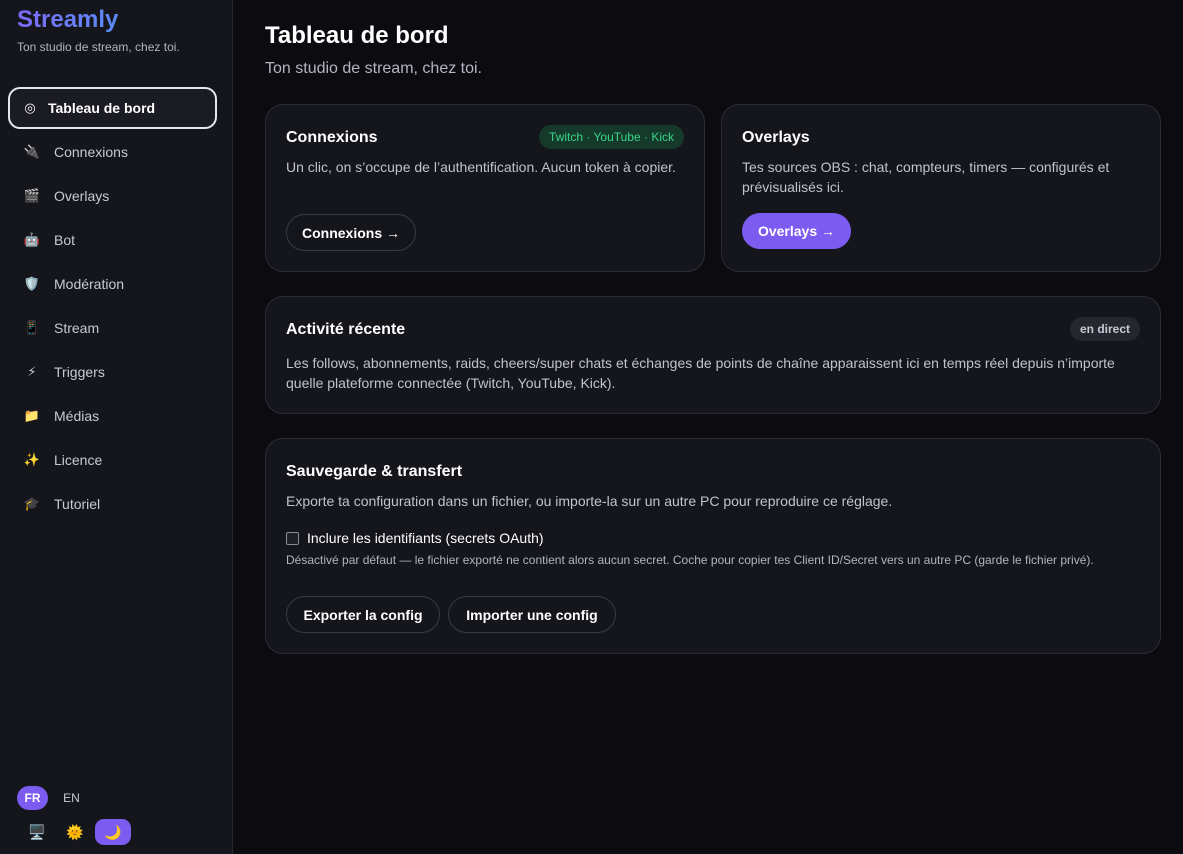  Describe the element at coordinates (112, 196) in the screenshot. I see `sidebar-item-overlays: 🎬 Overlays` at that location.